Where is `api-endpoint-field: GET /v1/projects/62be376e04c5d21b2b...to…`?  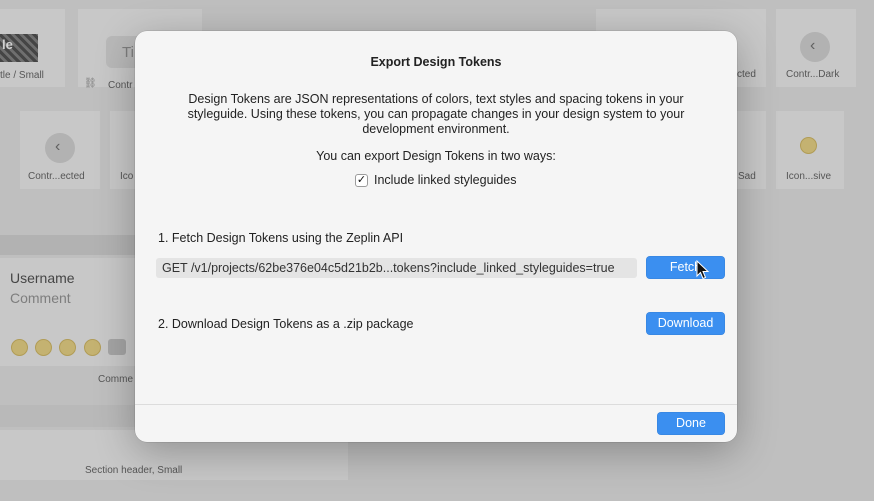 api-endpoint-field: GET /v1/projects/62be376e04c5d21b2b...to… is located at coordinates (396, 268).